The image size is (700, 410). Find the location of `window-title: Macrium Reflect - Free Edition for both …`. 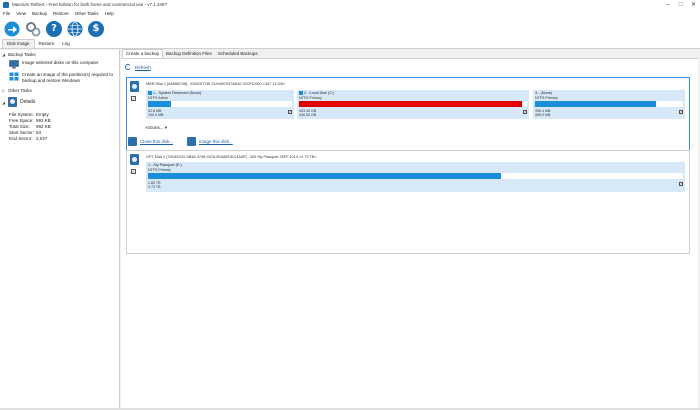

window-title: Macrium Reflect - Free Edition for both … is located at coordinates (90, 4).